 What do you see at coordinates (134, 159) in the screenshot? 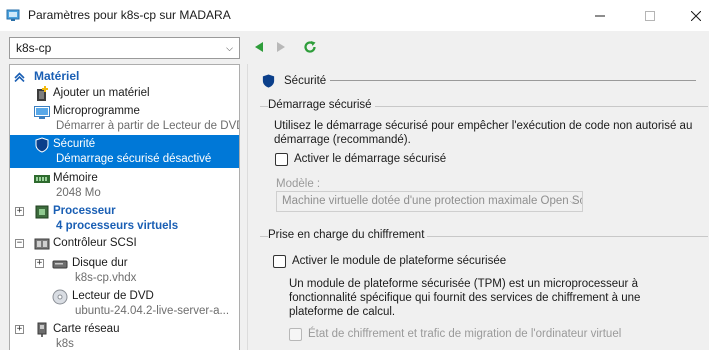
I see `sidebar-item-sublabel: Démarrage sécurisé désactivé` at bounding box center [134, 159].